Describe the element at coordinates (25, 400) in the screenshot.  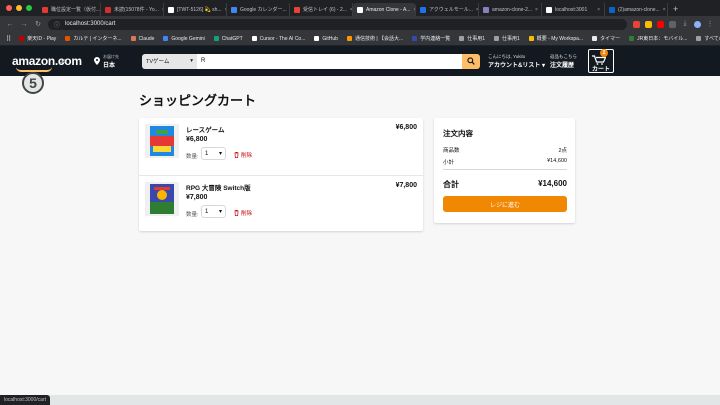
I see `status-bar-url: localhost:3000/cart` at that location.